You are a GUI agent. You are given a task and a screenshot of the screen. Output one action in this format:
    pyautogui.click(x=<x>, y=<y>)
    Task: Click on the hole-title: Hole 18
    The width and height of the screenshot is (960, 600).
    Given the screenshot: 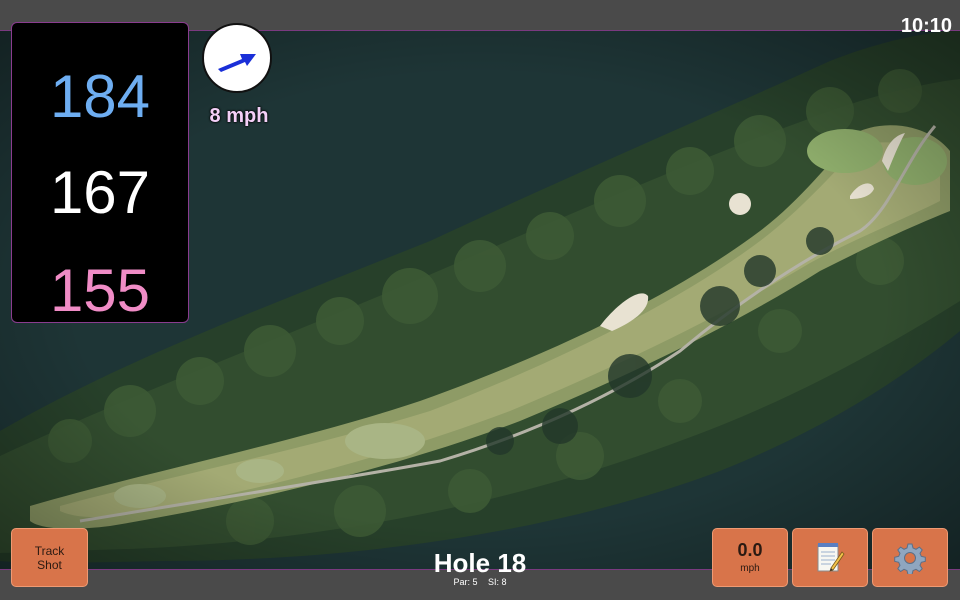 What is the action you would take?
    pyautogui.click(x=480, y=563)
    